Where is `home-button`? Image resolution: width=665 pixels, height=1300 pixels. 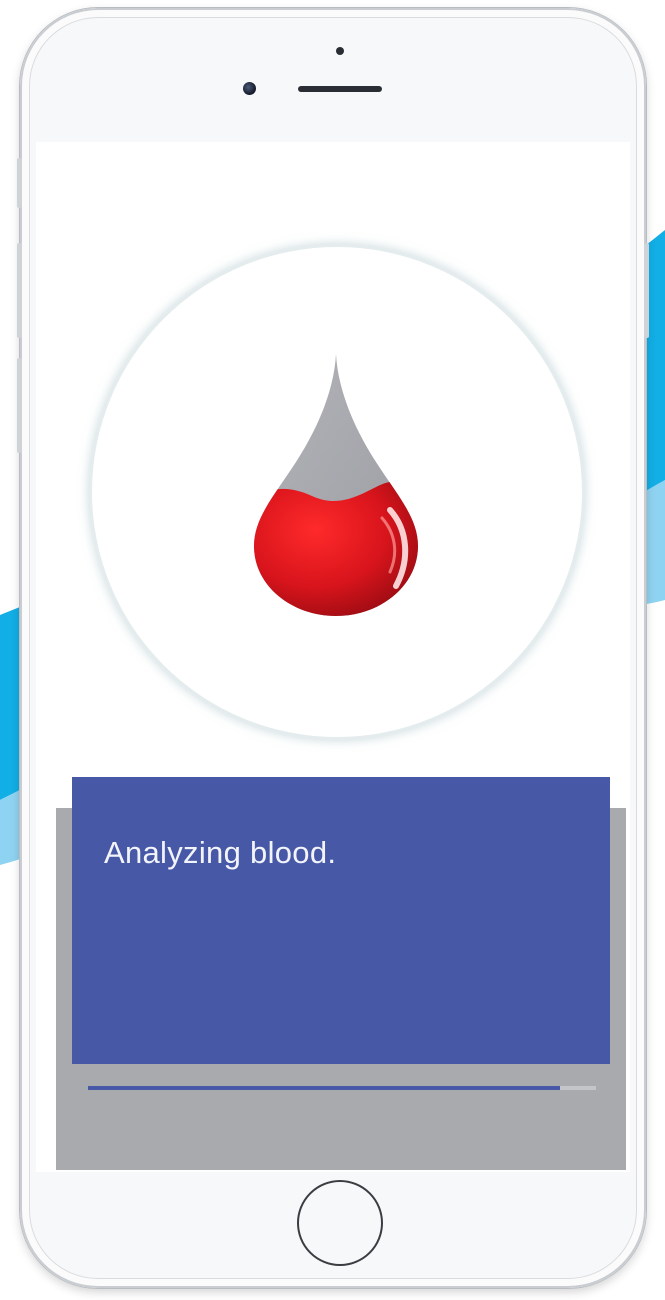
home-button is located at coordinates (340, 1223).